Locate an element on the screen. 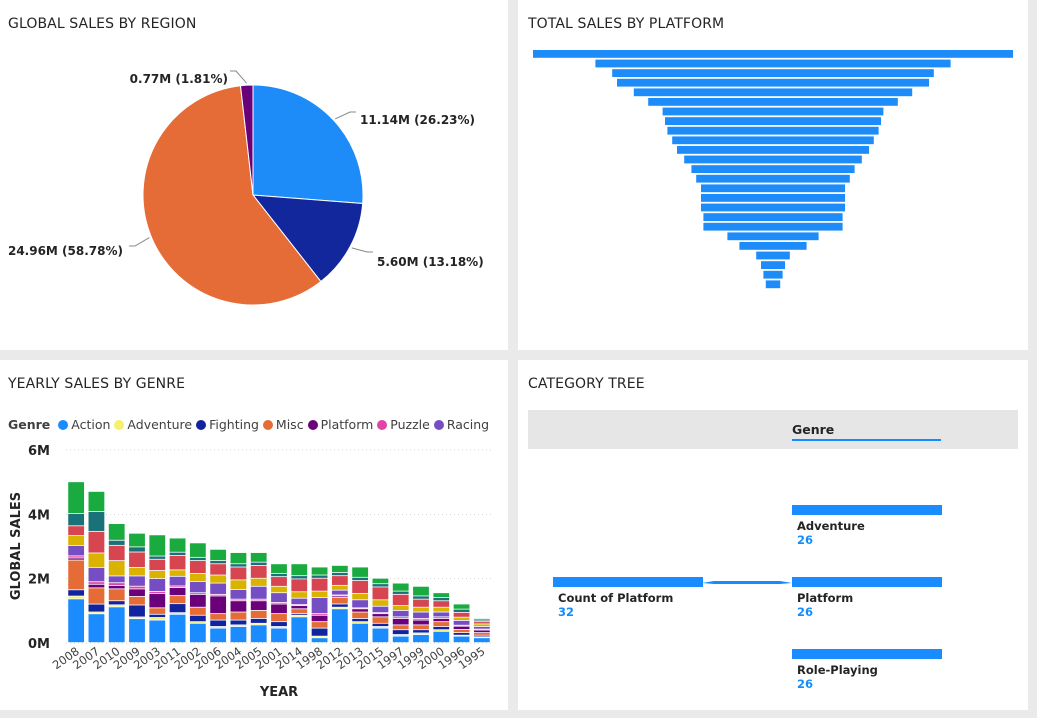 The height and width of the screenshot is (718, 1037). legend-item: Racing is located at coordinates (461, 424).